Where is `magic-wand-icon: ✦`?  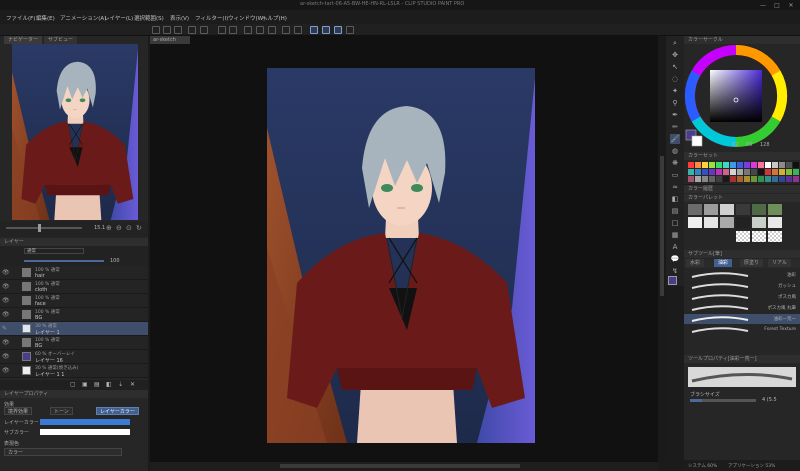
magic-wand-icon: ✦ is located at coordinates (675, 91).